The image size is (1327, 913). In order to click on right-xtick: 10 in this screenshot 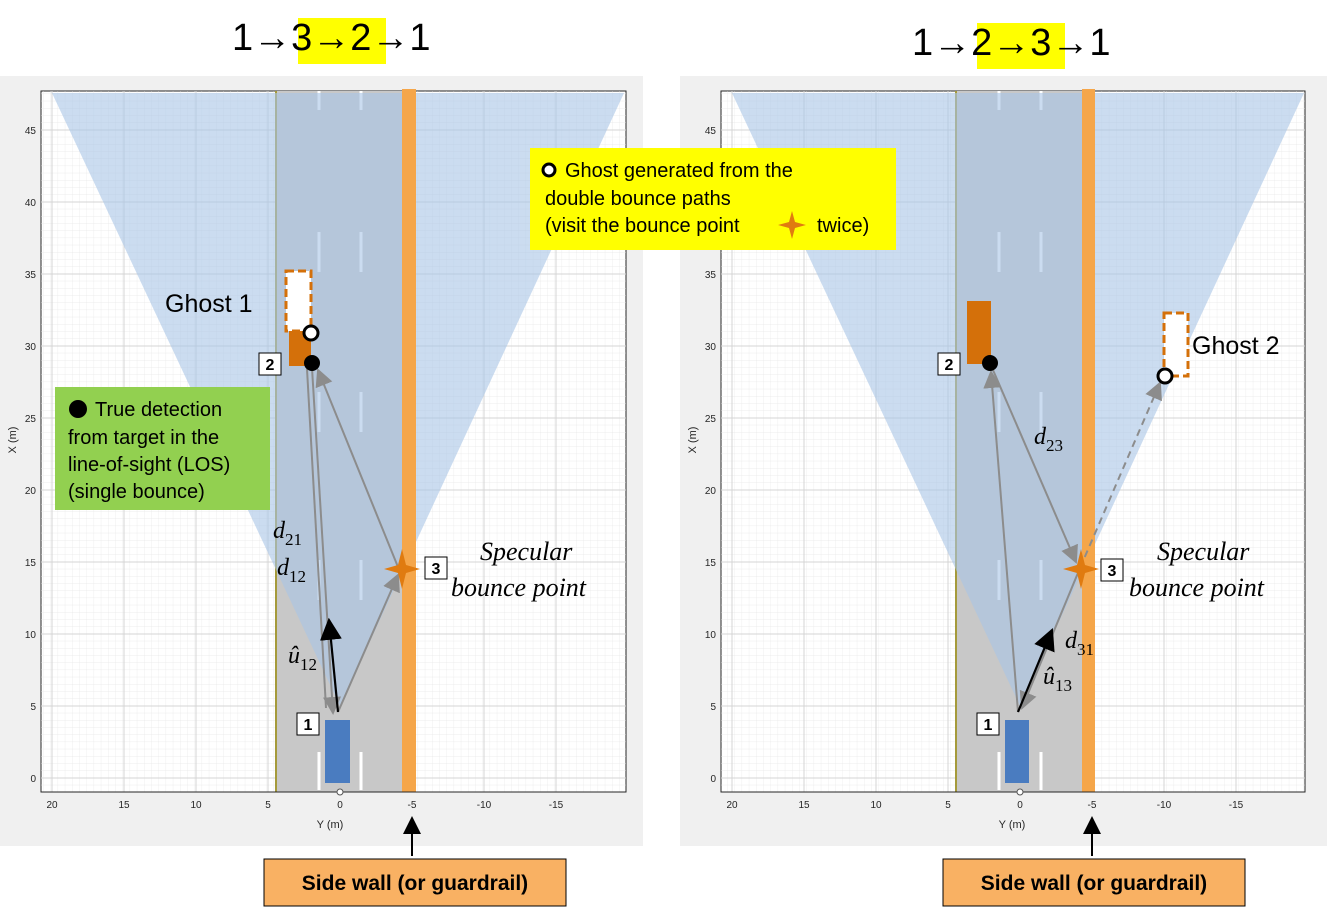, I will do `click(876, 805)`.